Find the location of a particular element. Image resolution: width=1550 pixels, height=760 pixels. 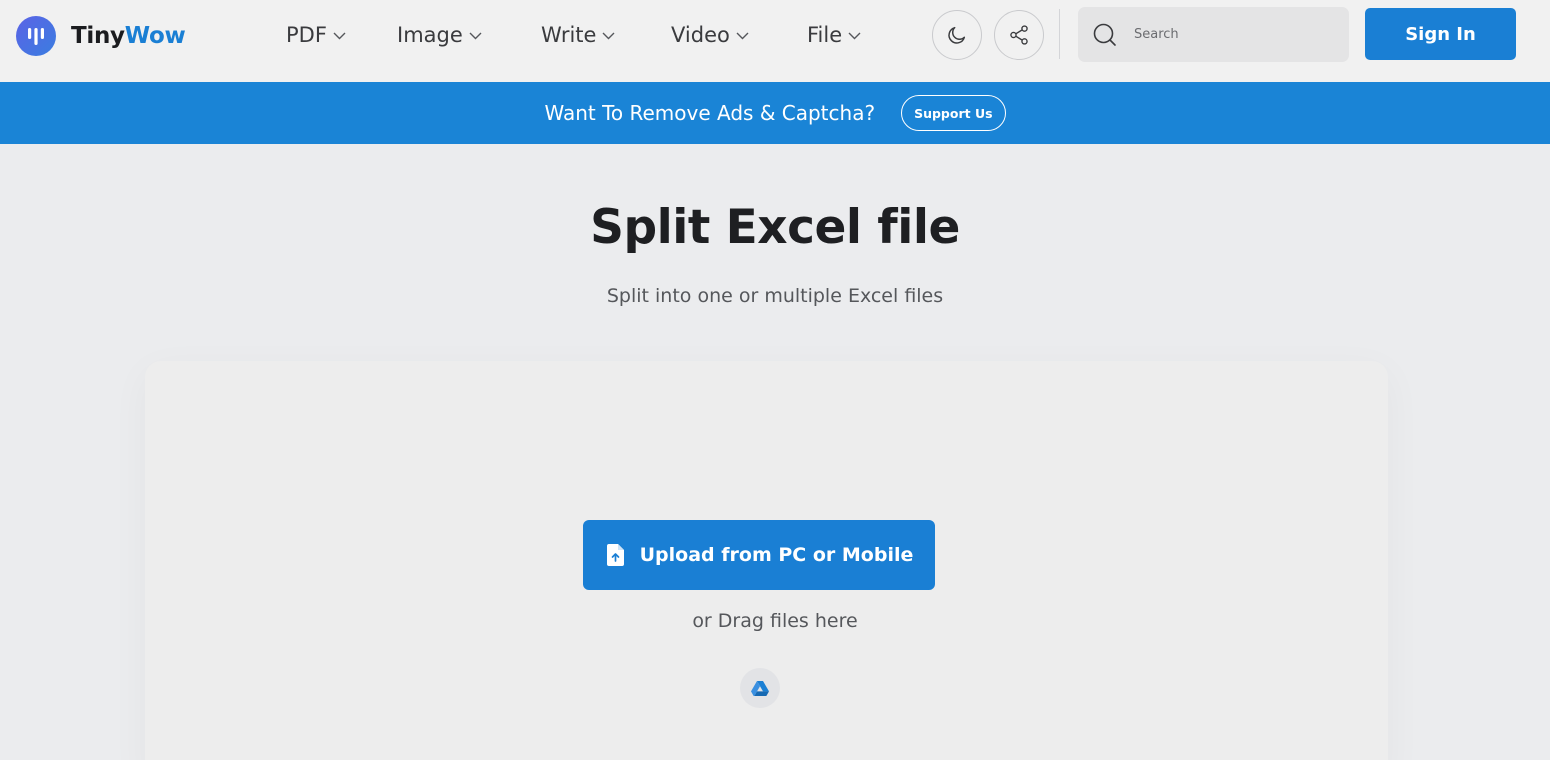

promo-banner: Want To Remove Ads & Captcha? Support Us is located at coordinates (775, 113).